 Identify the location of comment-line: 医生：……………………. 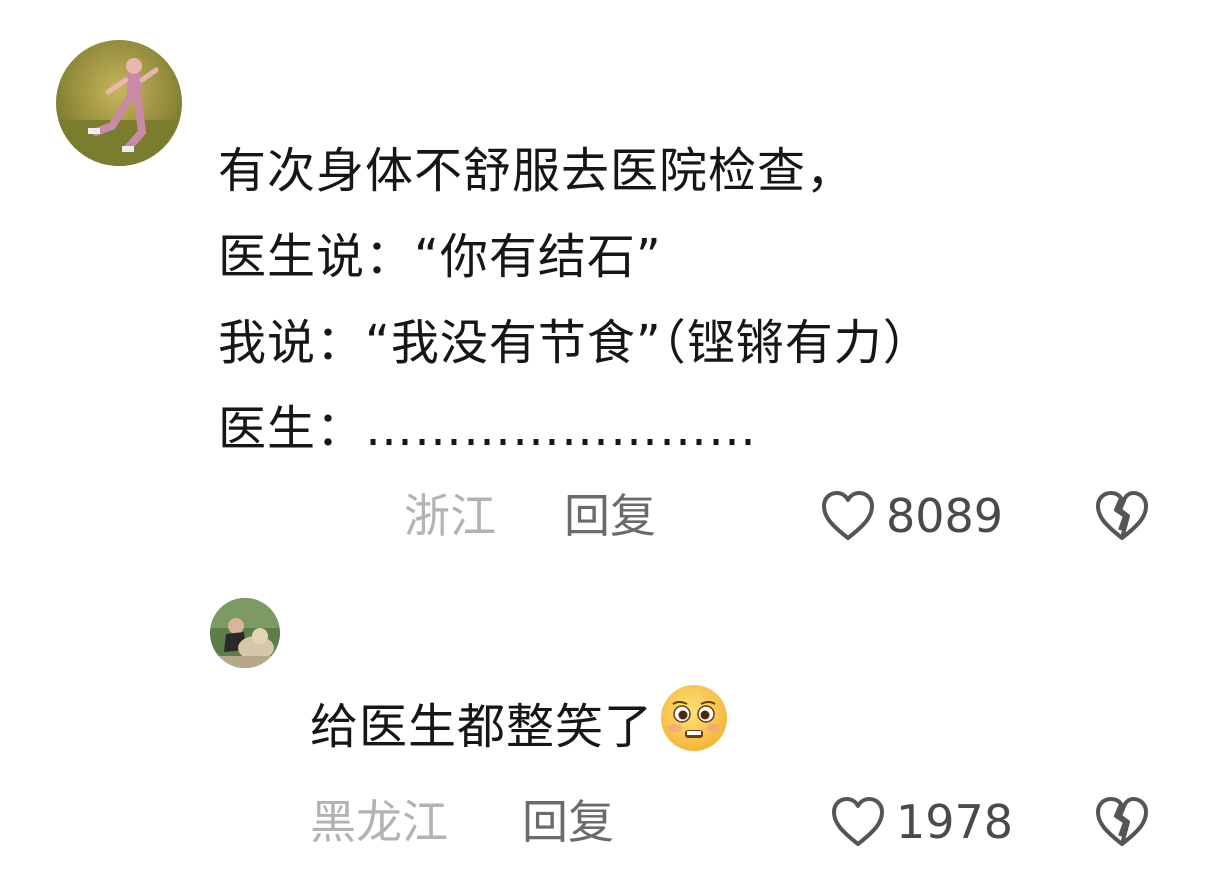
(488, 429).